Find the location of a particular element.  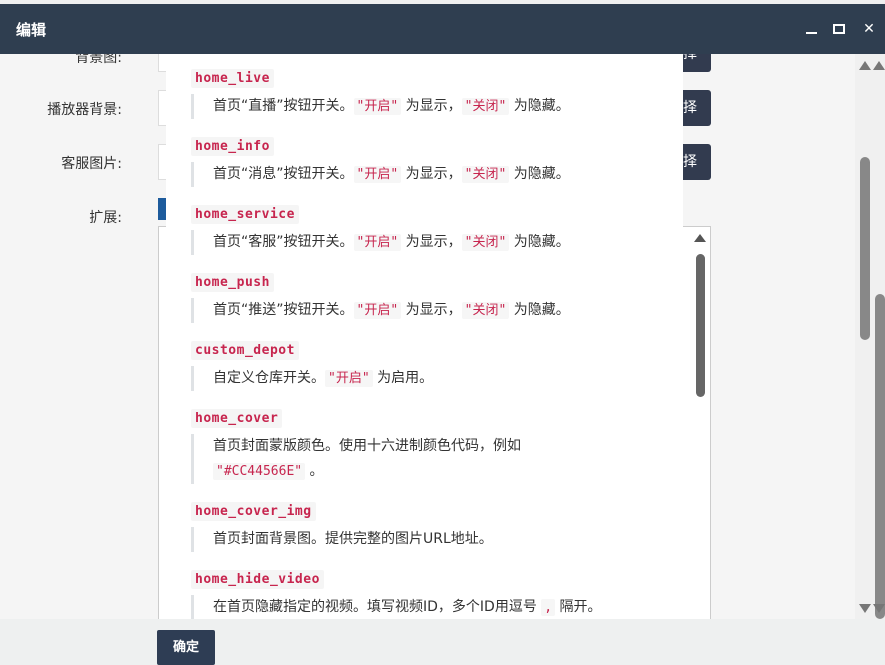

doc-description: 首页“消息”按钮开关。 "开启" 为显示， "关闭" 为隐藏。 is located at coordinates (421, 174).